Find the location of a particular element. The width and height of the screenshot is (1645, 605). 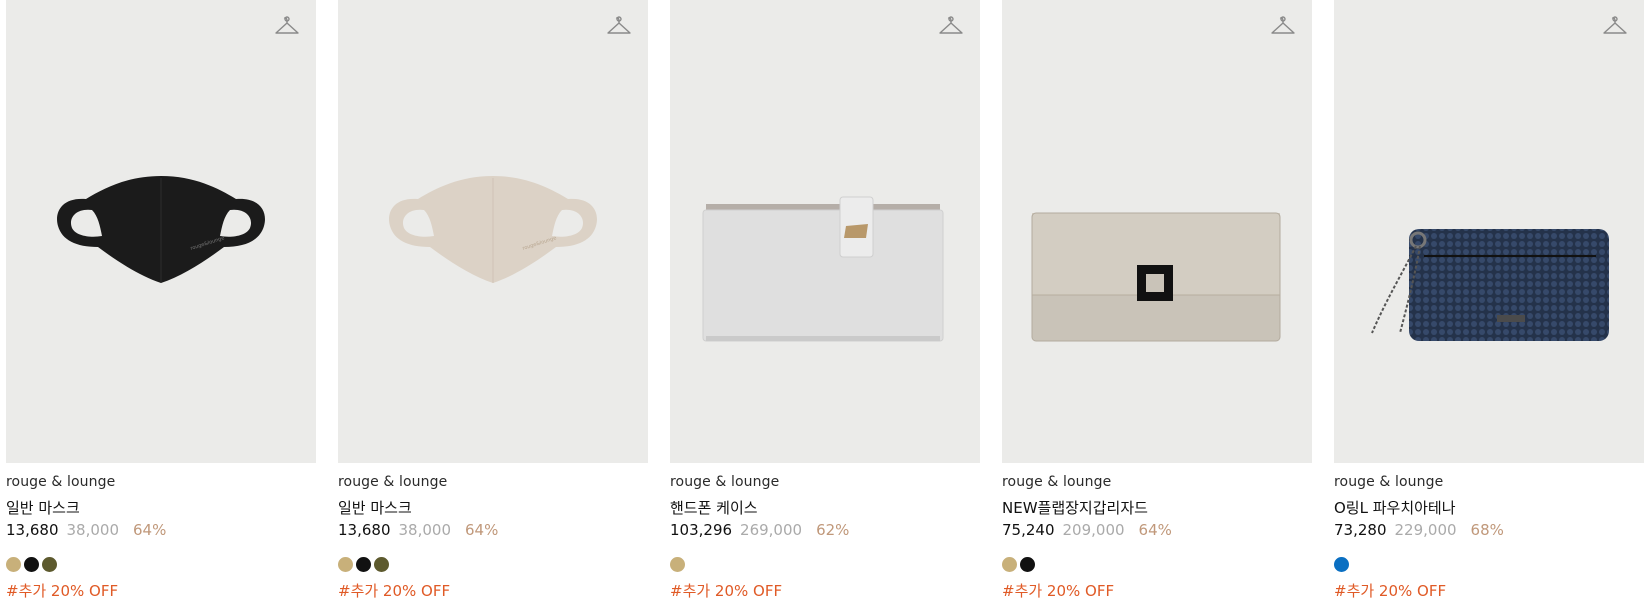

price-row: 103,296 269,000 62% is located at coordinates (759, 530).